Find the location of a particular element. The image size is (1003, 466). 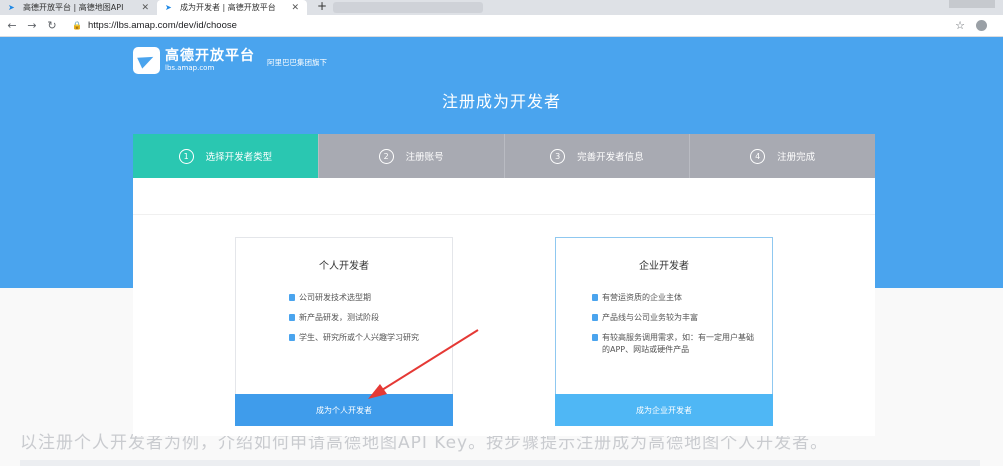

new-tab-button: + is located at coordinates (322, 7).